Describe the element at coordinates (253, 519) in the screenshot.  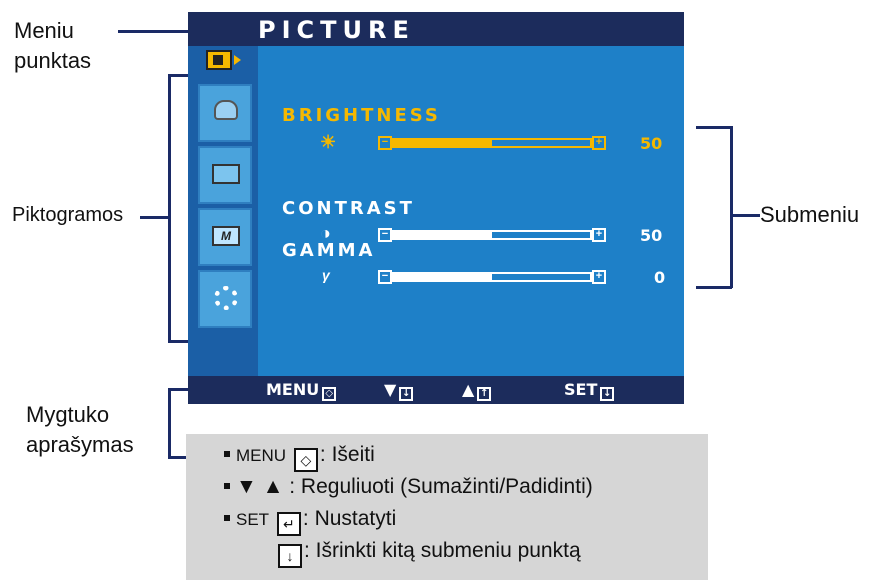
I see `legend-set-key: SET` at that location.